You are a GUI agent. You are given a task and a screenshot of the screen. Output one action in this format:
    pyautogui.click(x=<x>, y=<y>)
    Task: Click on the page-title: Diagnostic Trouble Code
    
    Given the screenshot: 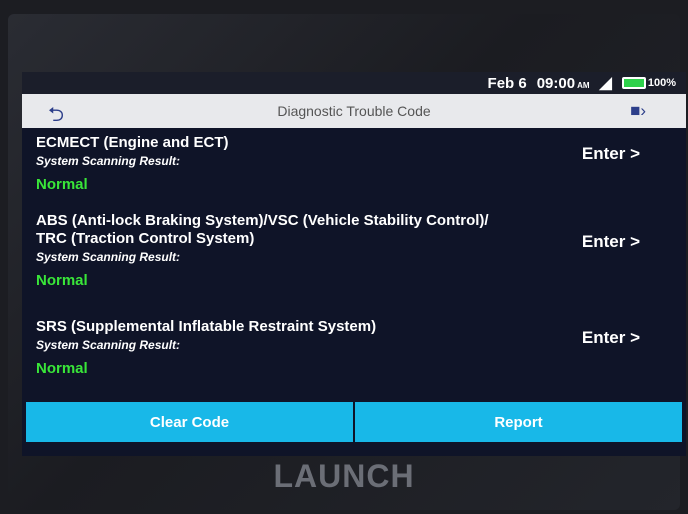 What is the action you would take?
    pyautogui.click(x=354, y=111)
    